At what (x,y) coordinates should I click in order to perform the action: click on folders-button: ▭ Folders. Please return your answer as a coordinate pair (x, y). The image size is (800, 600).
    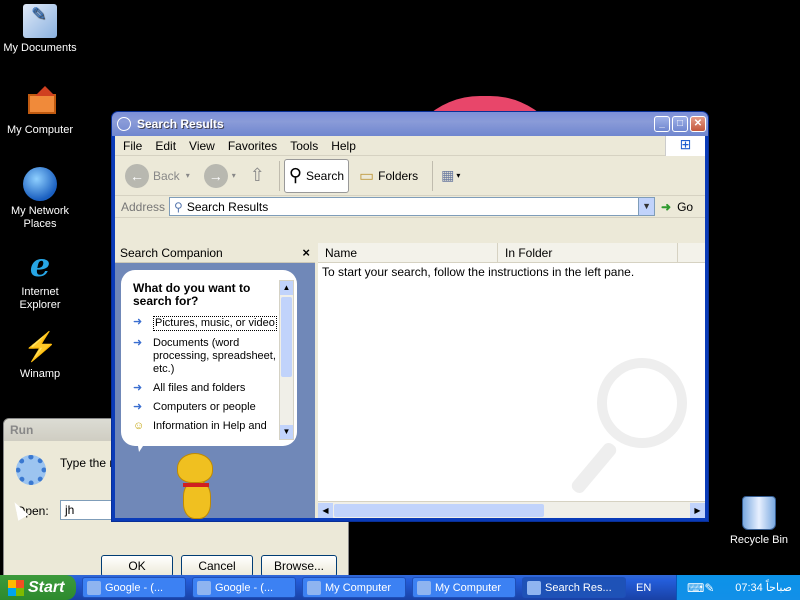
    Looking at the image, I should click on (388, 176).